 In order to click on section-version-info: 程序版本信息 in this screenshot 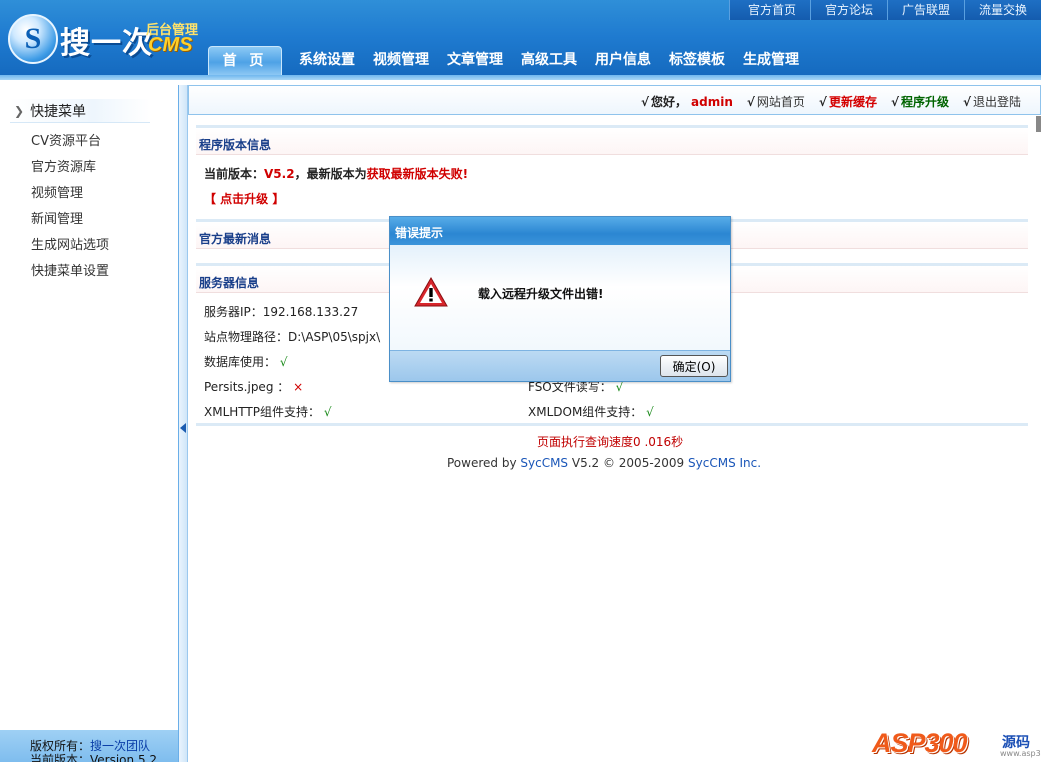, I will do `click(612, 140)`.